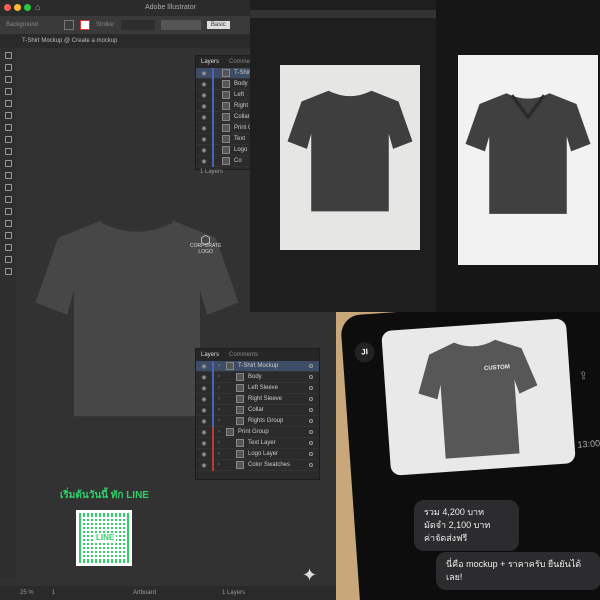 The image size is (600, 600). I want to click on brush-tool-icon, so click(8, 127).